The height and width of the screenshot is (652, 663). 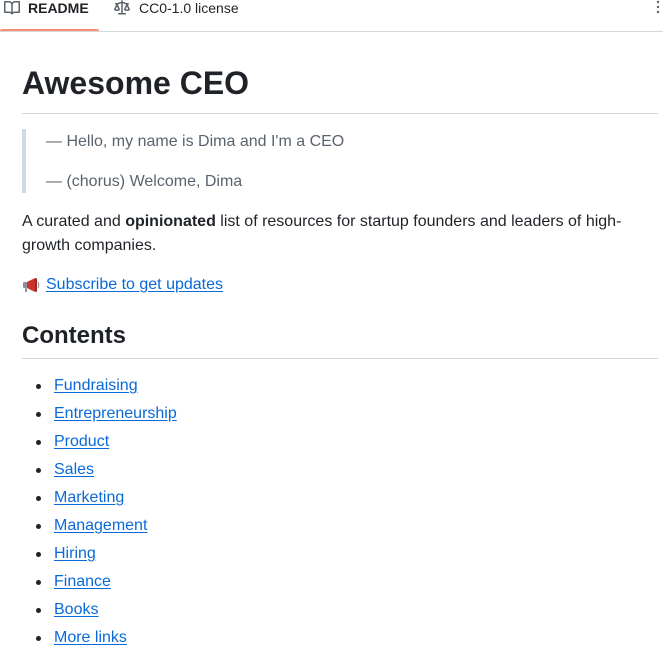 I want to click on list-item: Product, so click(x=99, y=446).